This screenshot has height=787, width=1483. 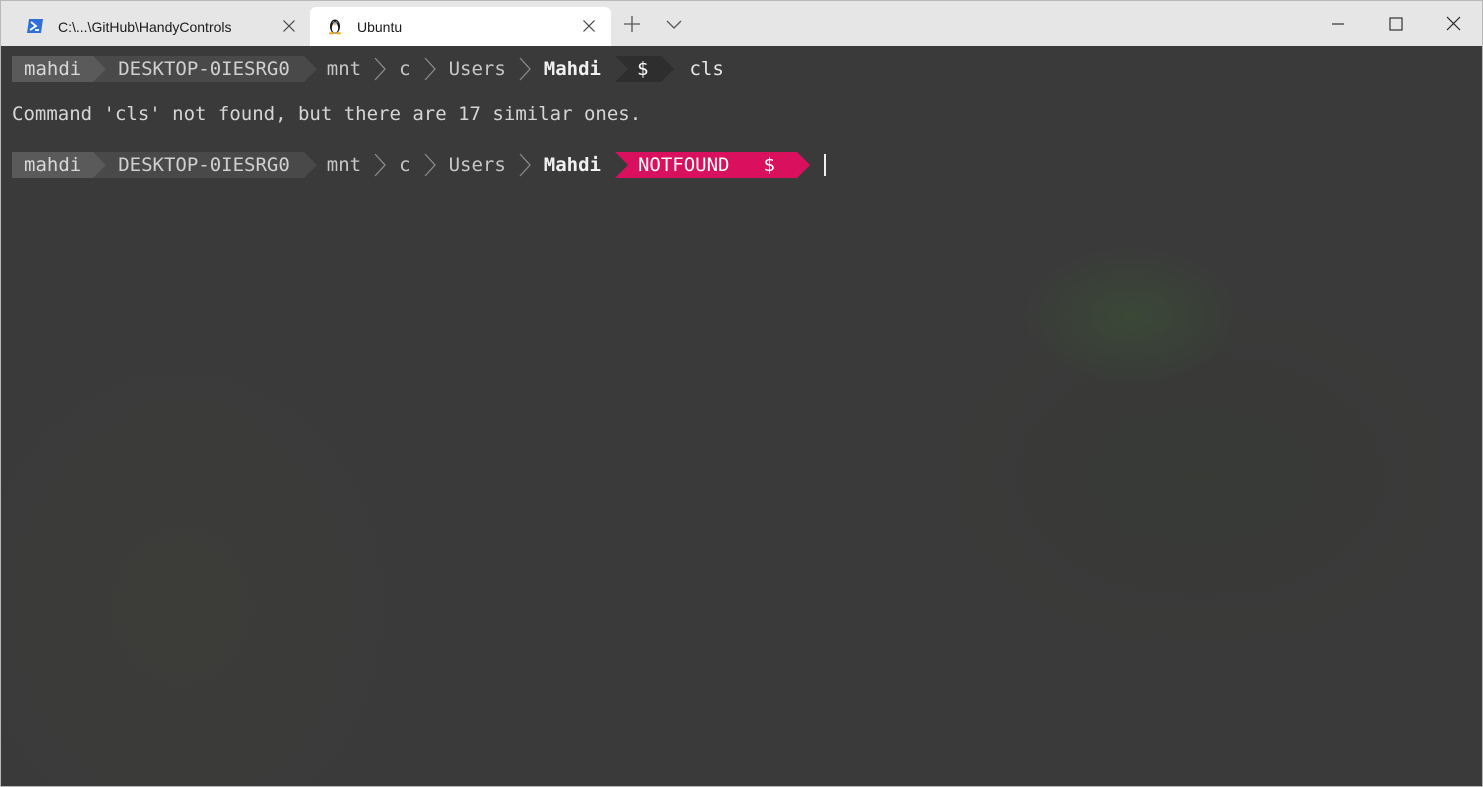 What do you see at coordinates (706, 69) in the screenshot?
I see `entered-command: cls` at bounding box center [706, 69].